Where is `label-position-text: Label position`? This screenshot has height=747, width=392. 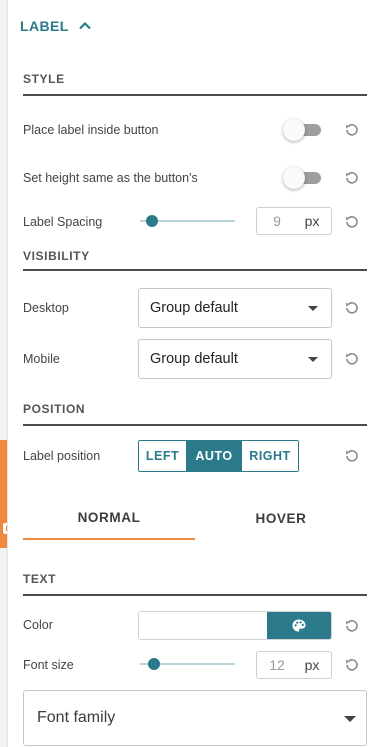 label-position-text: Label position is located at coordinates (62, 456).